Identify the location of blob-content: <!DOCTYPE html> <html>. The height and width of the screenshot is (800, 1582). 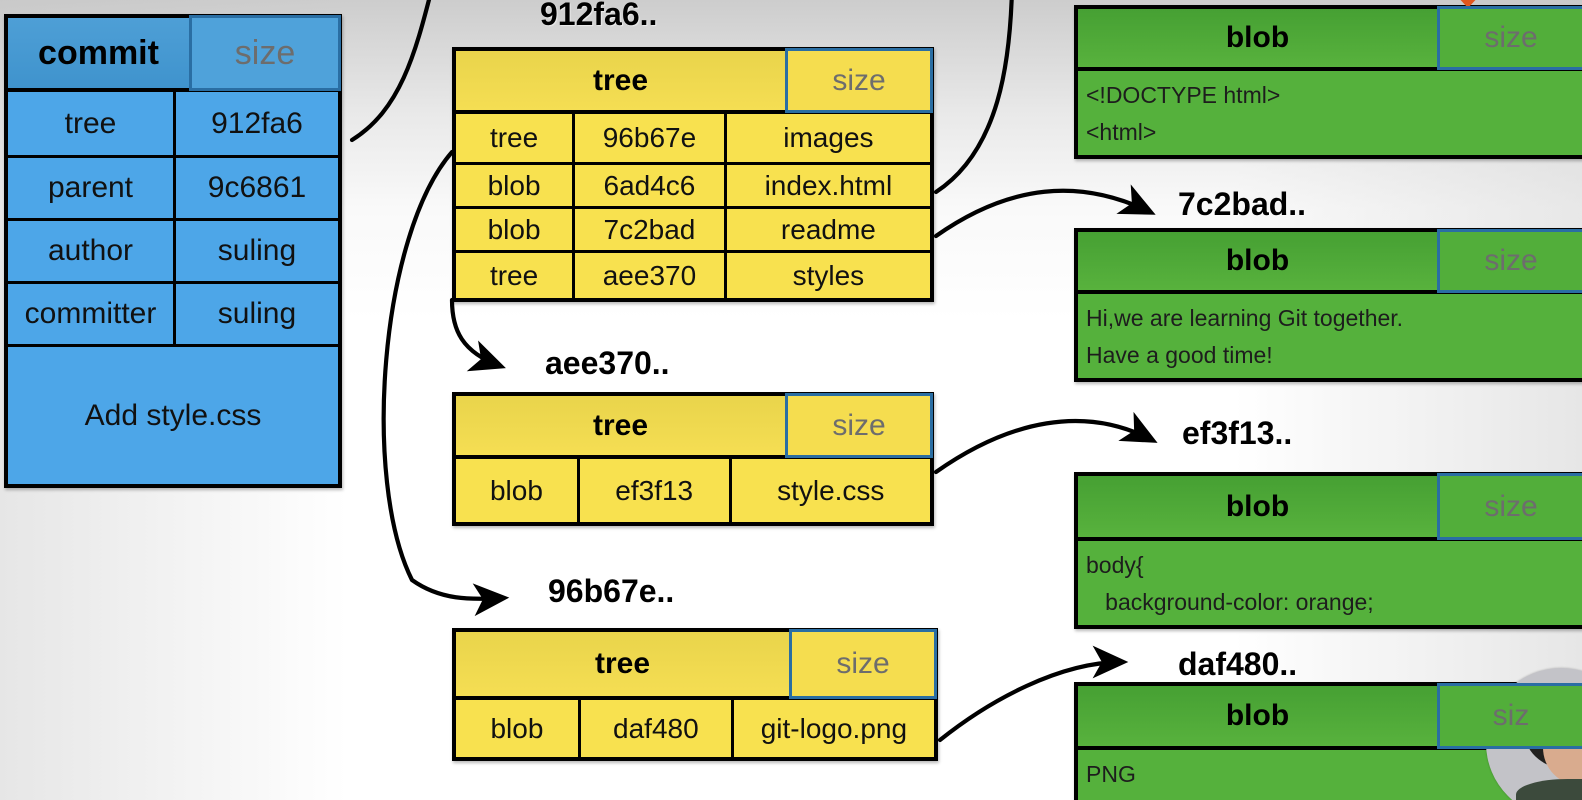
(1330, 113).